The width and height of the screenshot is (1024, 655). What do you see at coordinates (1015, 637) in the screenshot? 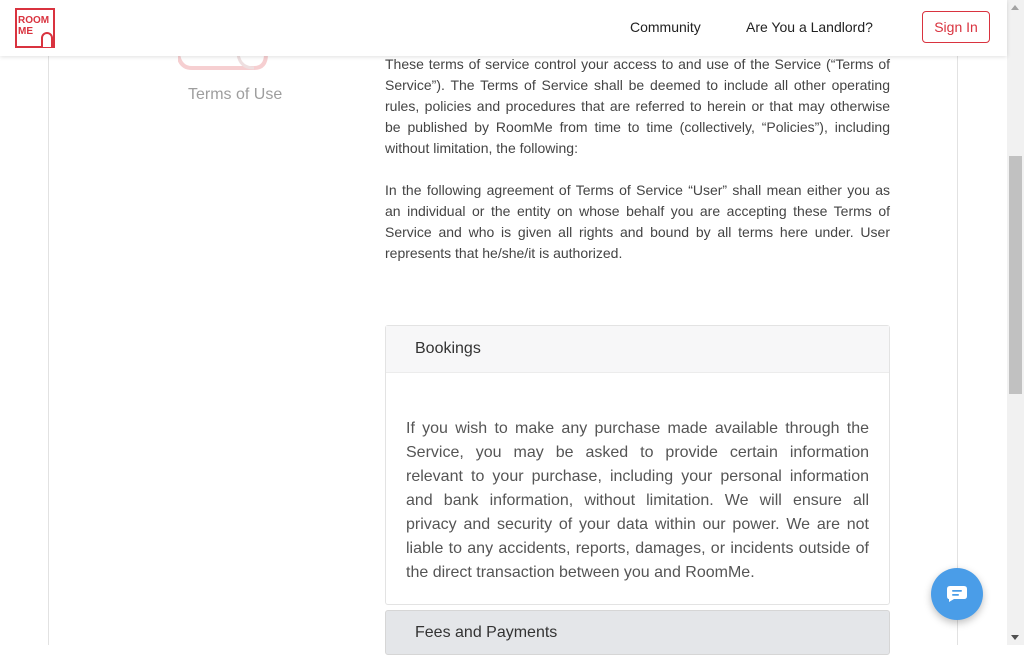
I see `scroll-down-arrow-icon` at bounding box center [1015, 637].